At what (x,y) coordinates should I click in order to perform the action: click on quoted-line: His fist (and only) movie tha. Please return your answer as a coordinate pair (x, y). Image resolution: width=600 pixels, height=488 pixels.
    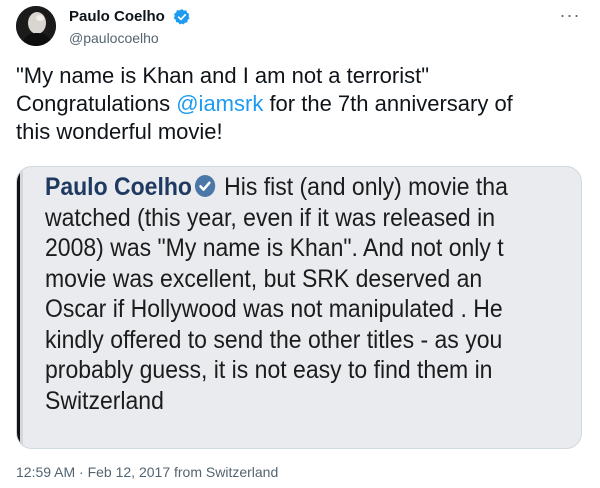
    Looking at the image, I should click on (362, 187).